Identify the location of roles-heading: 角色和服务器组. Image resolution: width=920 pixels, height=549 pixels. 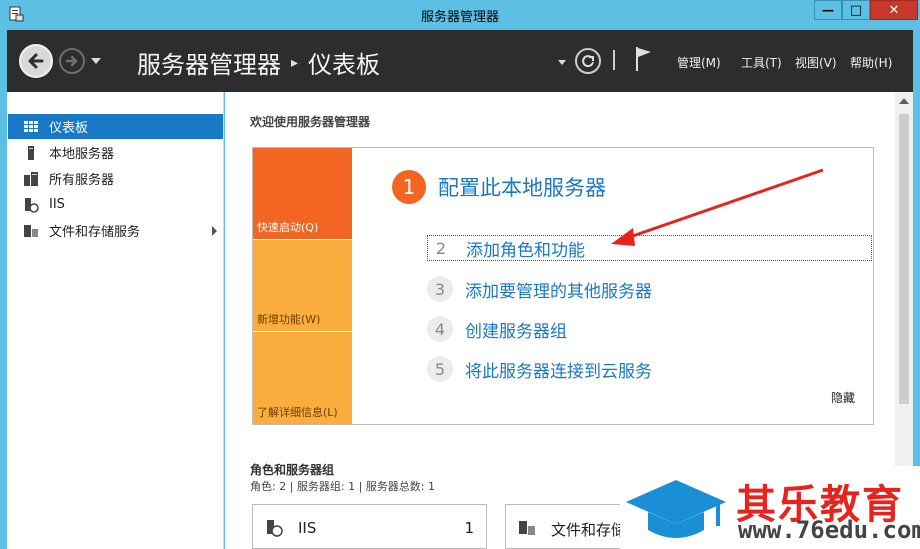
(292, 470).